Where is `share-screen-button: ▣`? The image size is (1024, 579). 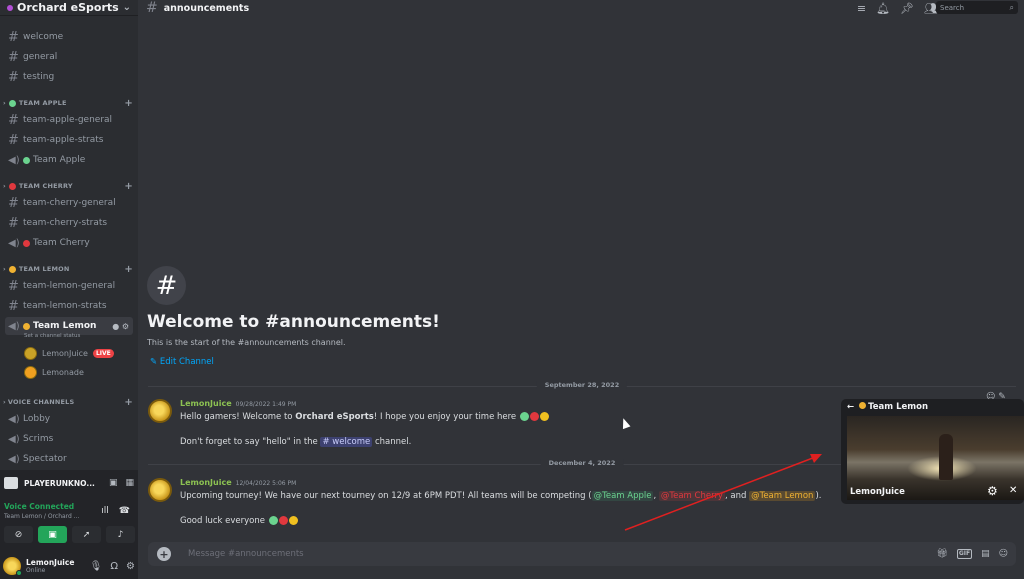 share-screen-button: ▣ is located at coordinates (52, 534).